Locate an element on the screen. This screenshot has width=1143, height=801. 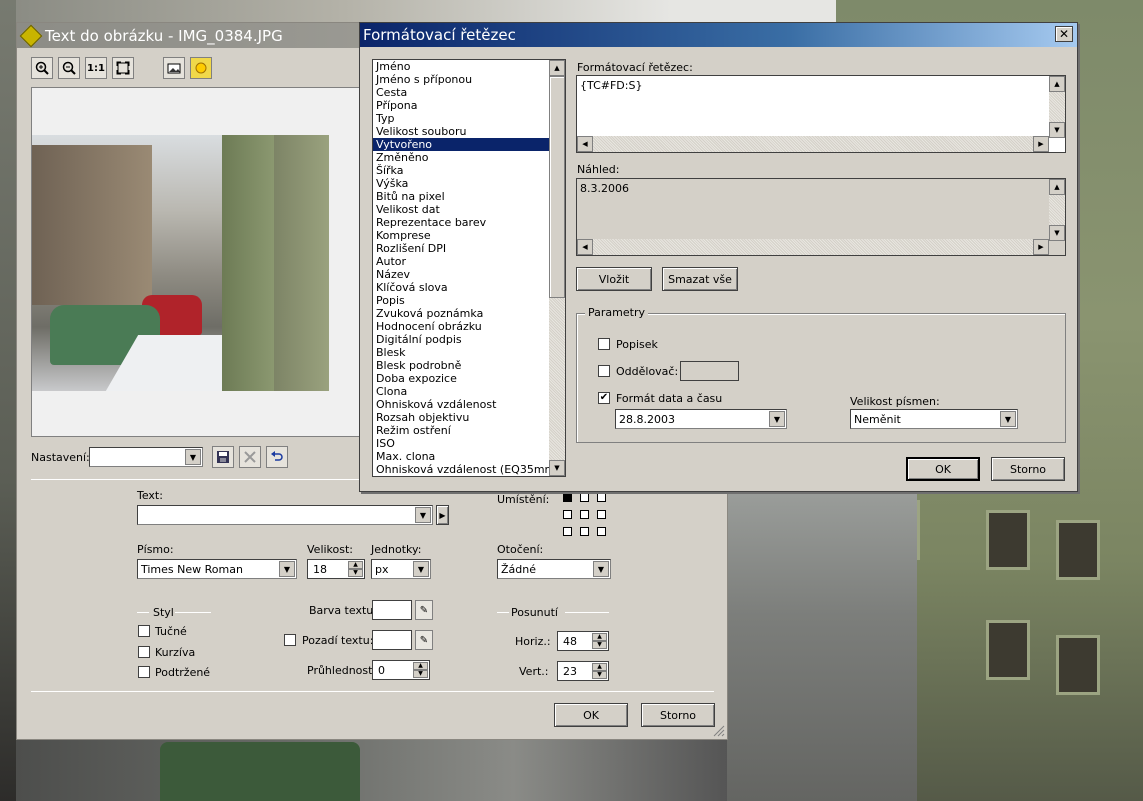
list-item: Rozsah objektivu is located at coordinates (469, 417).